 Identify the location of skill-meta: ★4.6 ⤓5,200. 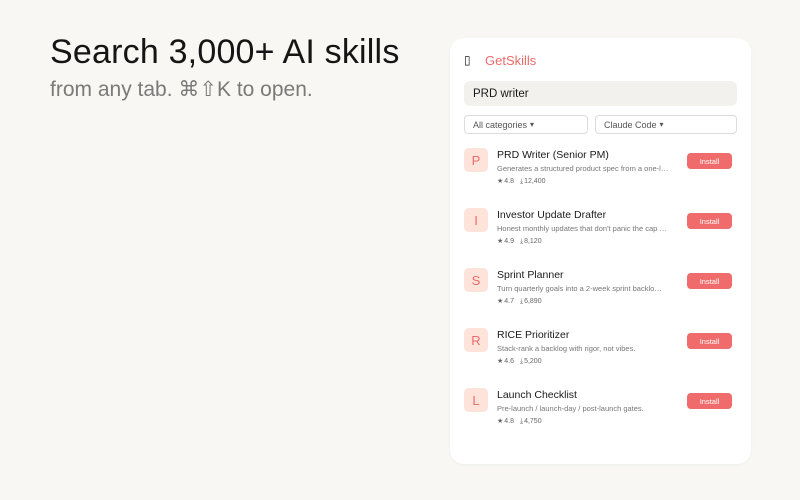
(519, 361).